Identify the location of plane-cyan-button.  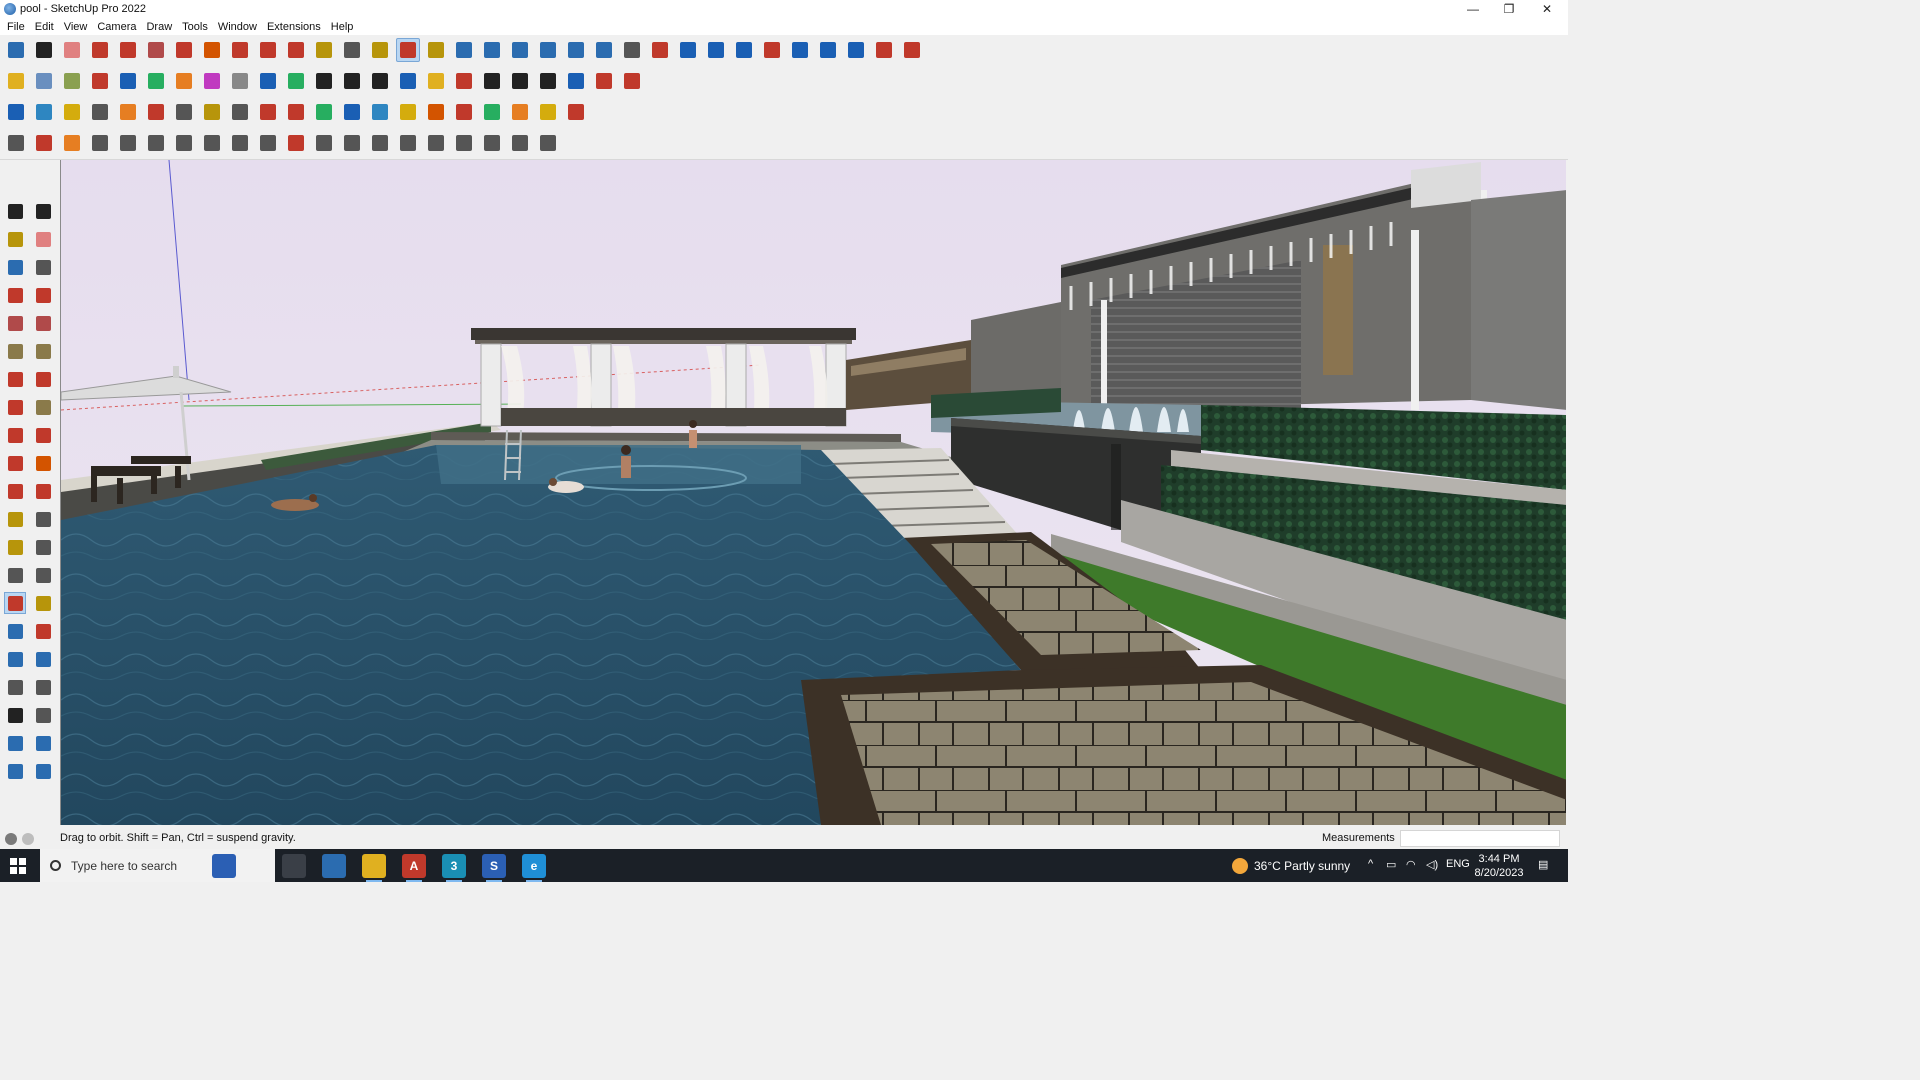
(44, 112).